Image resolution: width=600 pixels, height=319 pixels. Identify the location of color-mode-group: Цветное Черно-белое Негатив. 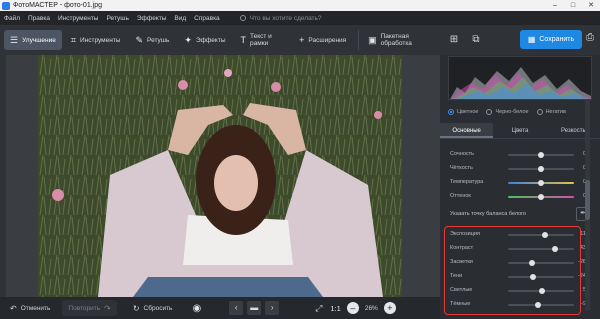
(520, 112).